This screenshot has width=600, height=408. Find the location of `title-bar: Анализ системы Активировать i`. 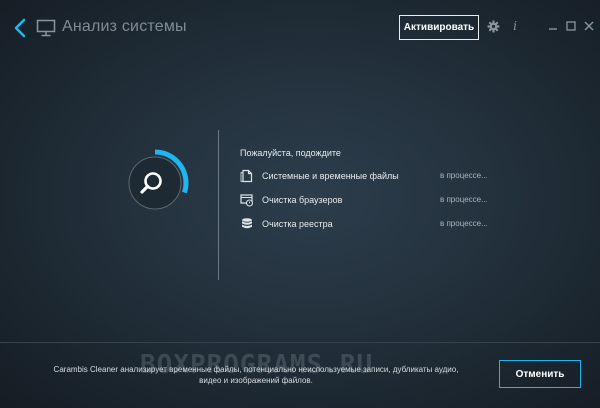

title-bar: Анализ системы Активировать i is located at coordinates (300, 28).